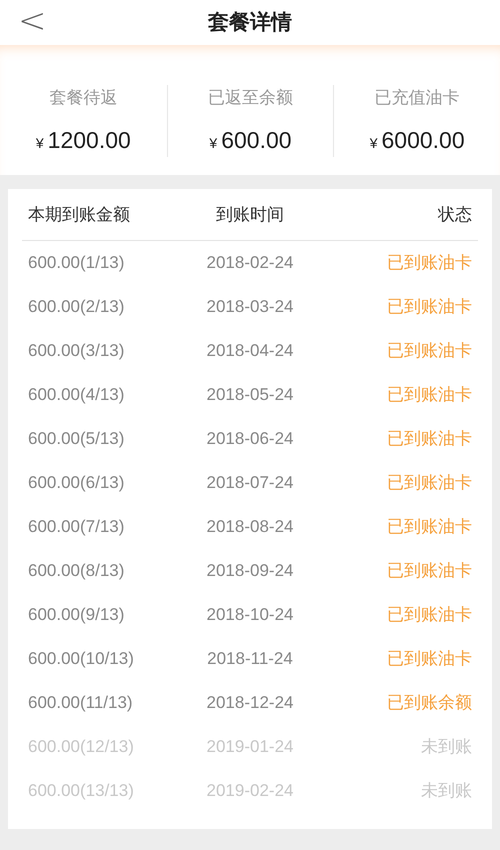 Image resolution: width=500 pixels, height=850 pixels. Describe the element at coordinates (77, 439) in the screenshot. I see `amount-cell-text: 600.00(5/13)` at that location.